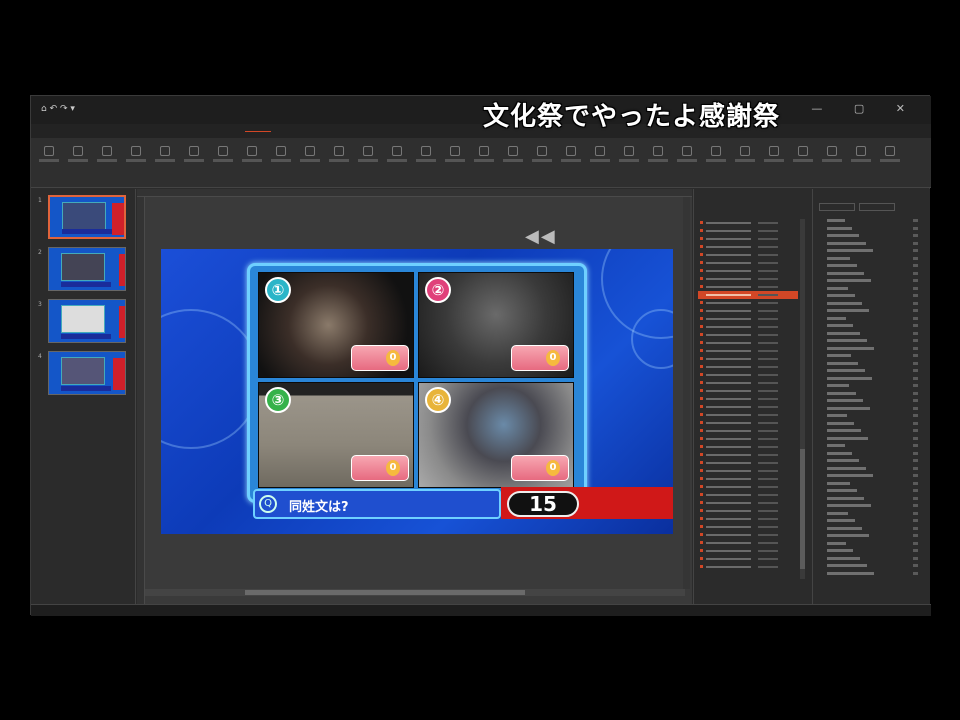 Image resolution: width=960 pixels, height=720 pixels. I want to click on answer-panel-1: ① 0, so click(336, 325).